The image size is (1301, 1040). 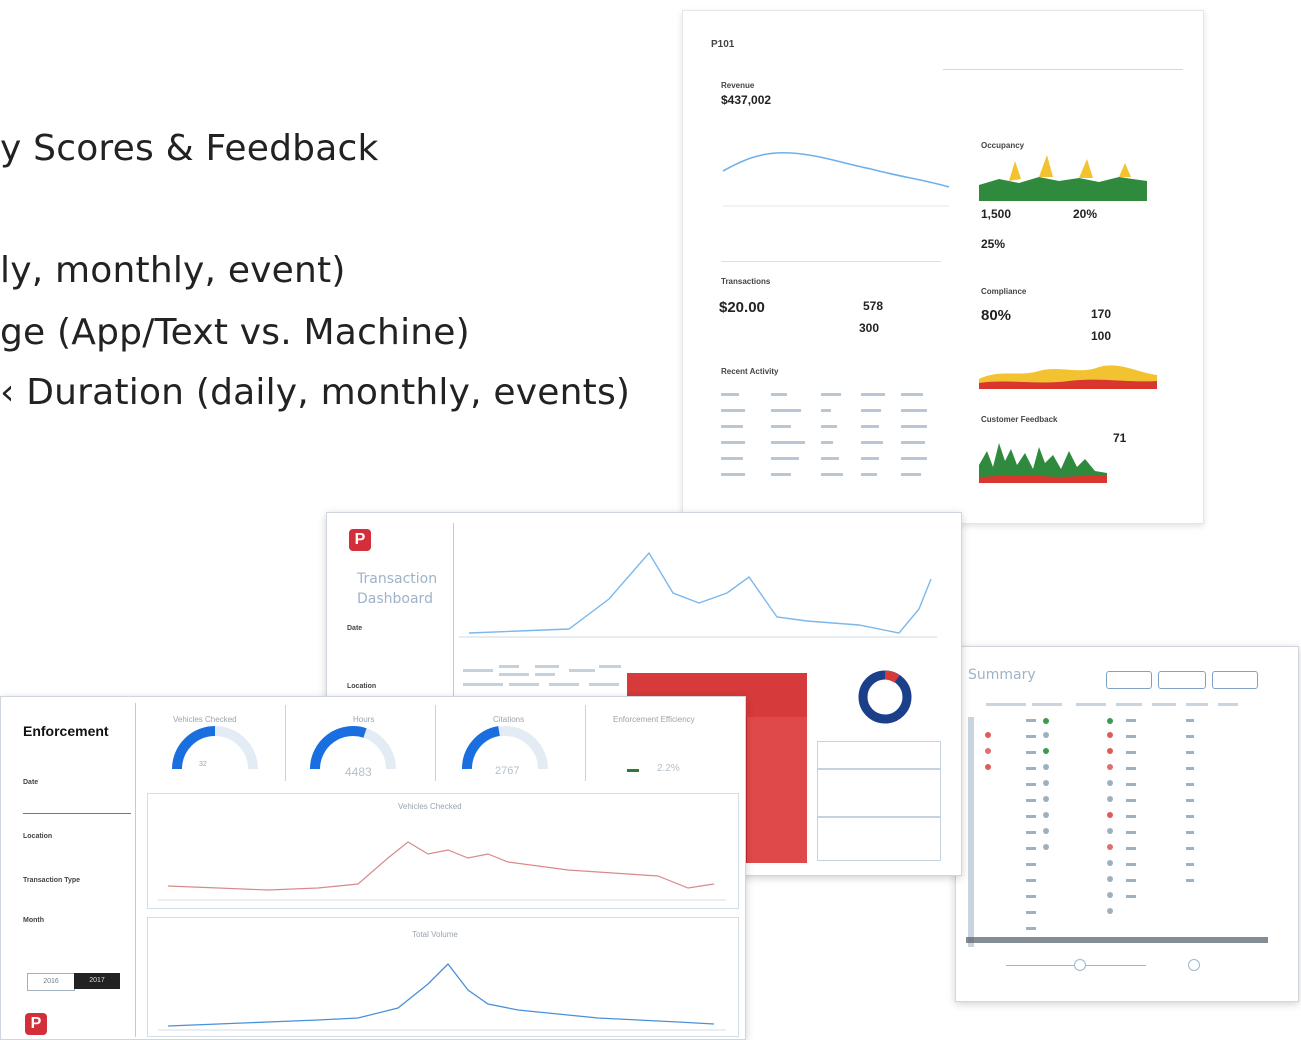 What do you see at coordinates (397, 579) in the screenshot?
I see `transaction-title-line-1: Transaction` at bounding box center [397, 579].